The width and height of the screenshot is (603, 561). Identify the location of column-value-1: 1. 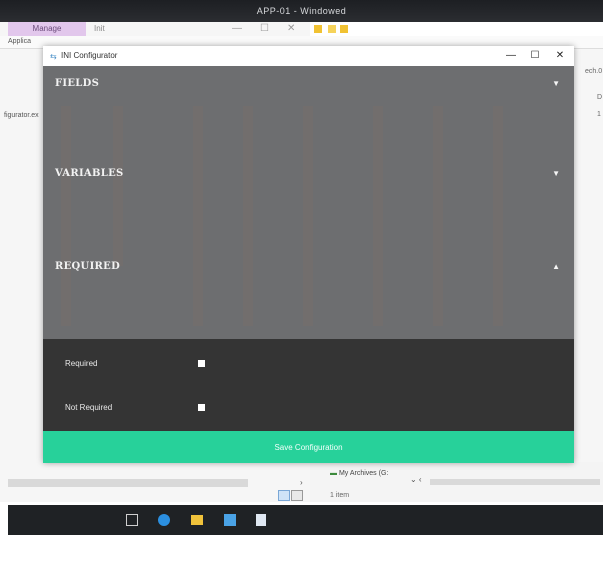
(599, 114).